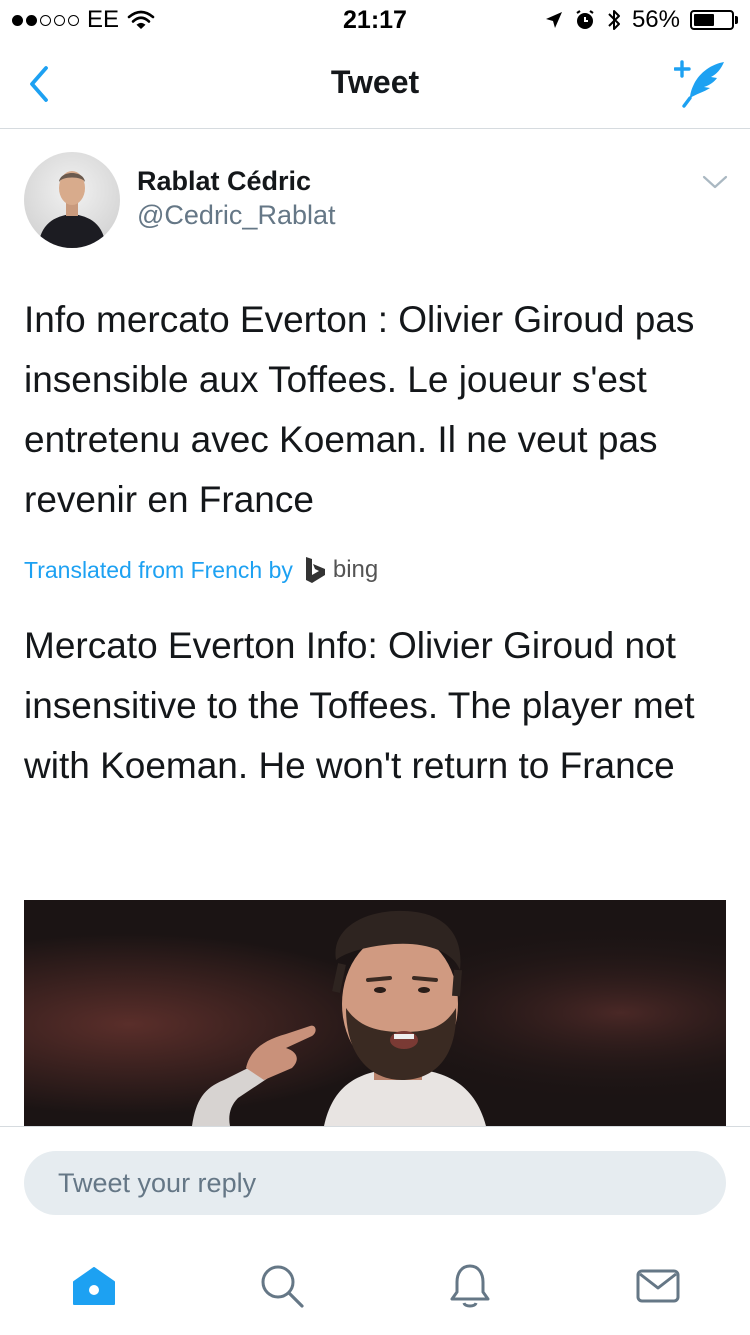  I want to click on status-bar: EE 21:17 56%, so click(375, 20).